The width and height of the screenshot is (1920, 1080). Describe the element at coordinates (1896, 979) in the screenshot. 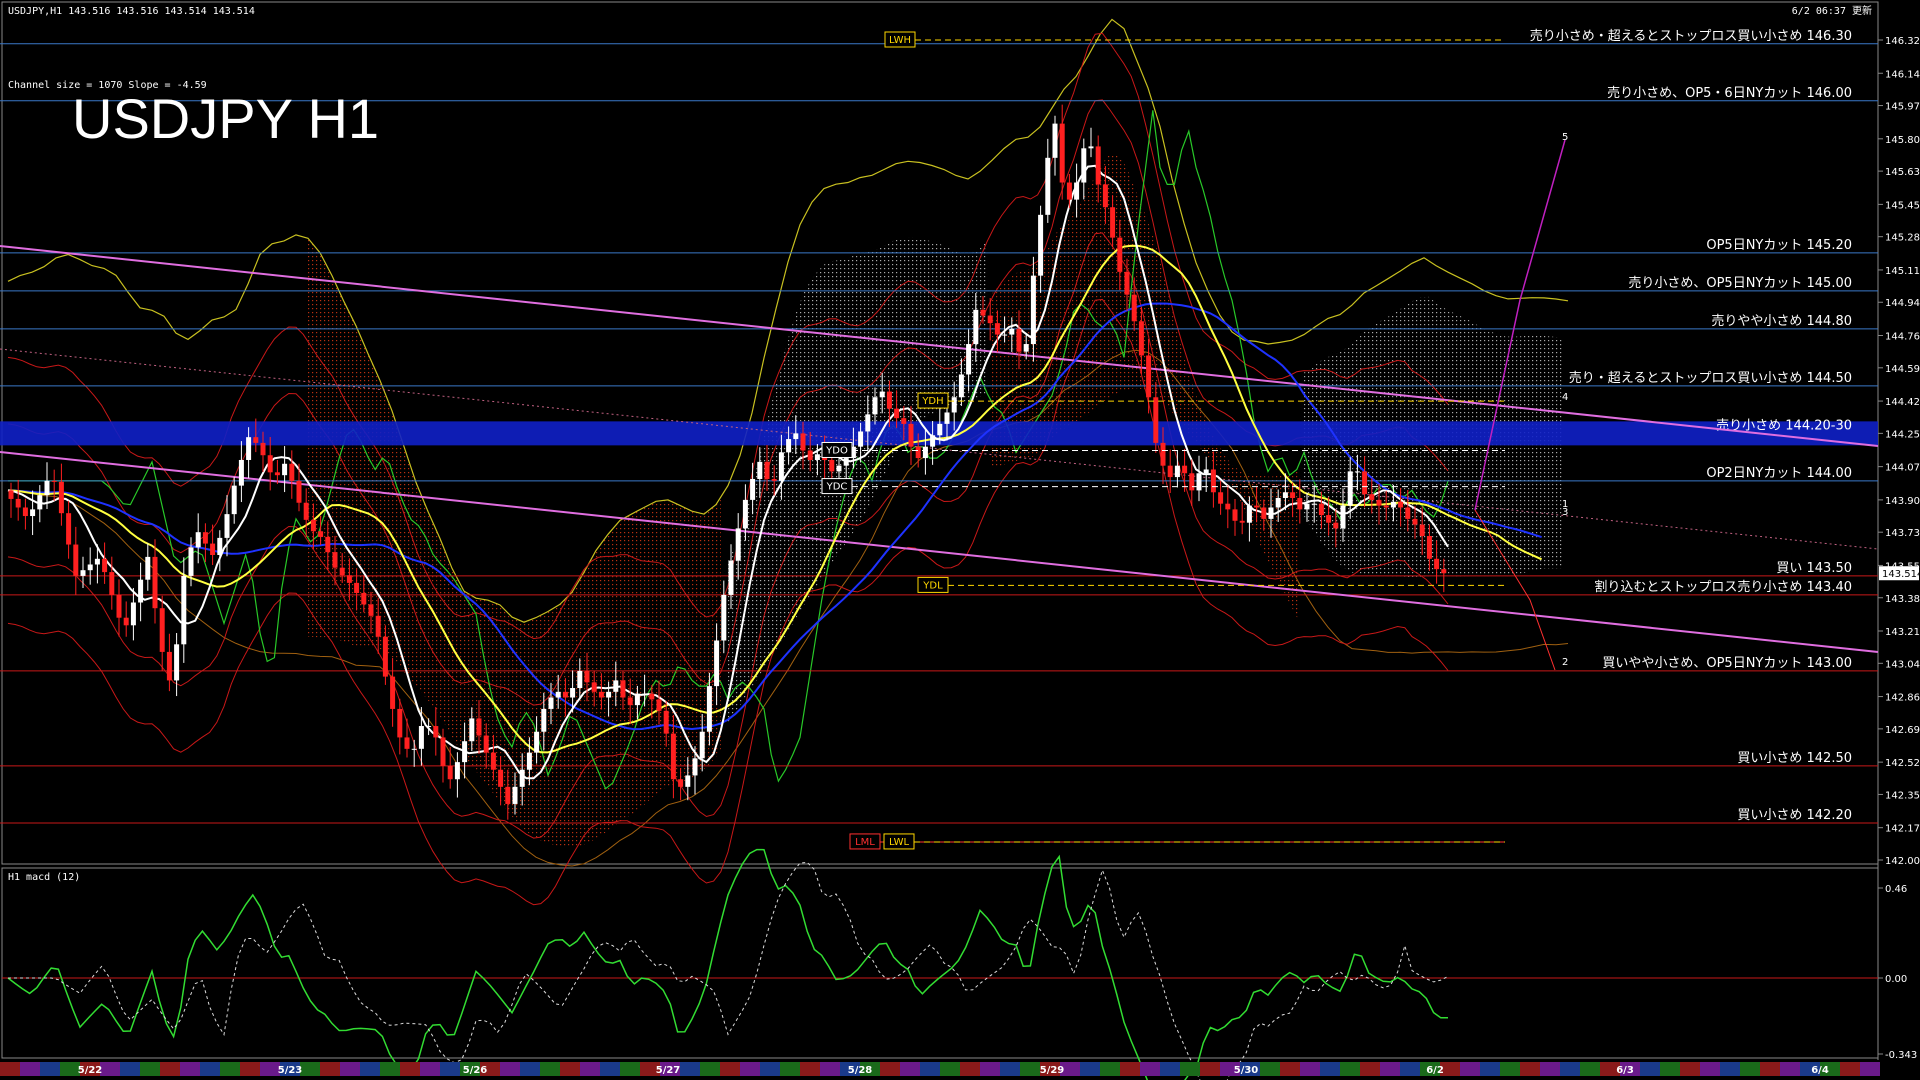

I see `macd-tick-label: 0.00` at that location.